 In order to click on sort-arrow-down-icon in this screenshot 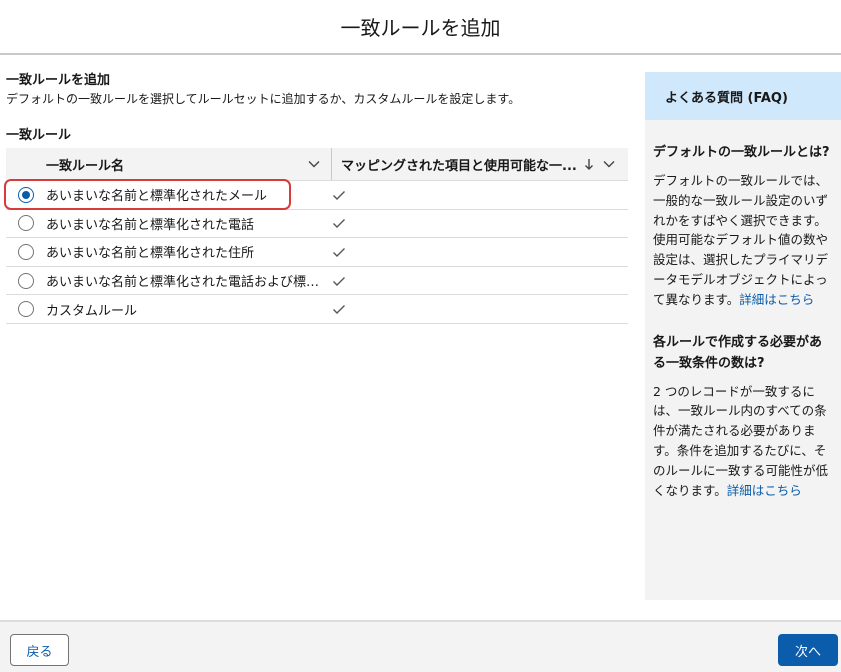, I will do `click(589, 164)`.